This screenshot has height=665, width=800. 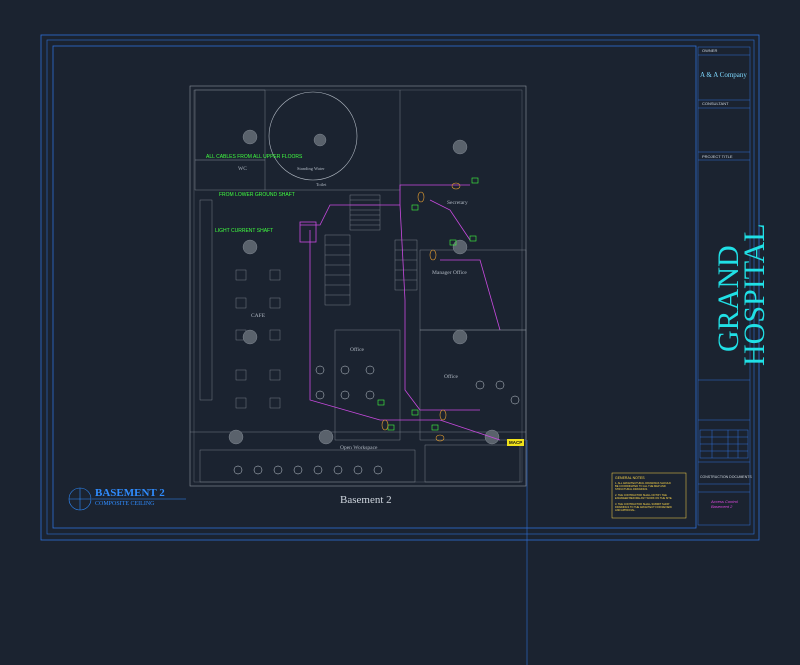 I want to click on access-devices, so click(x=428, y=304).